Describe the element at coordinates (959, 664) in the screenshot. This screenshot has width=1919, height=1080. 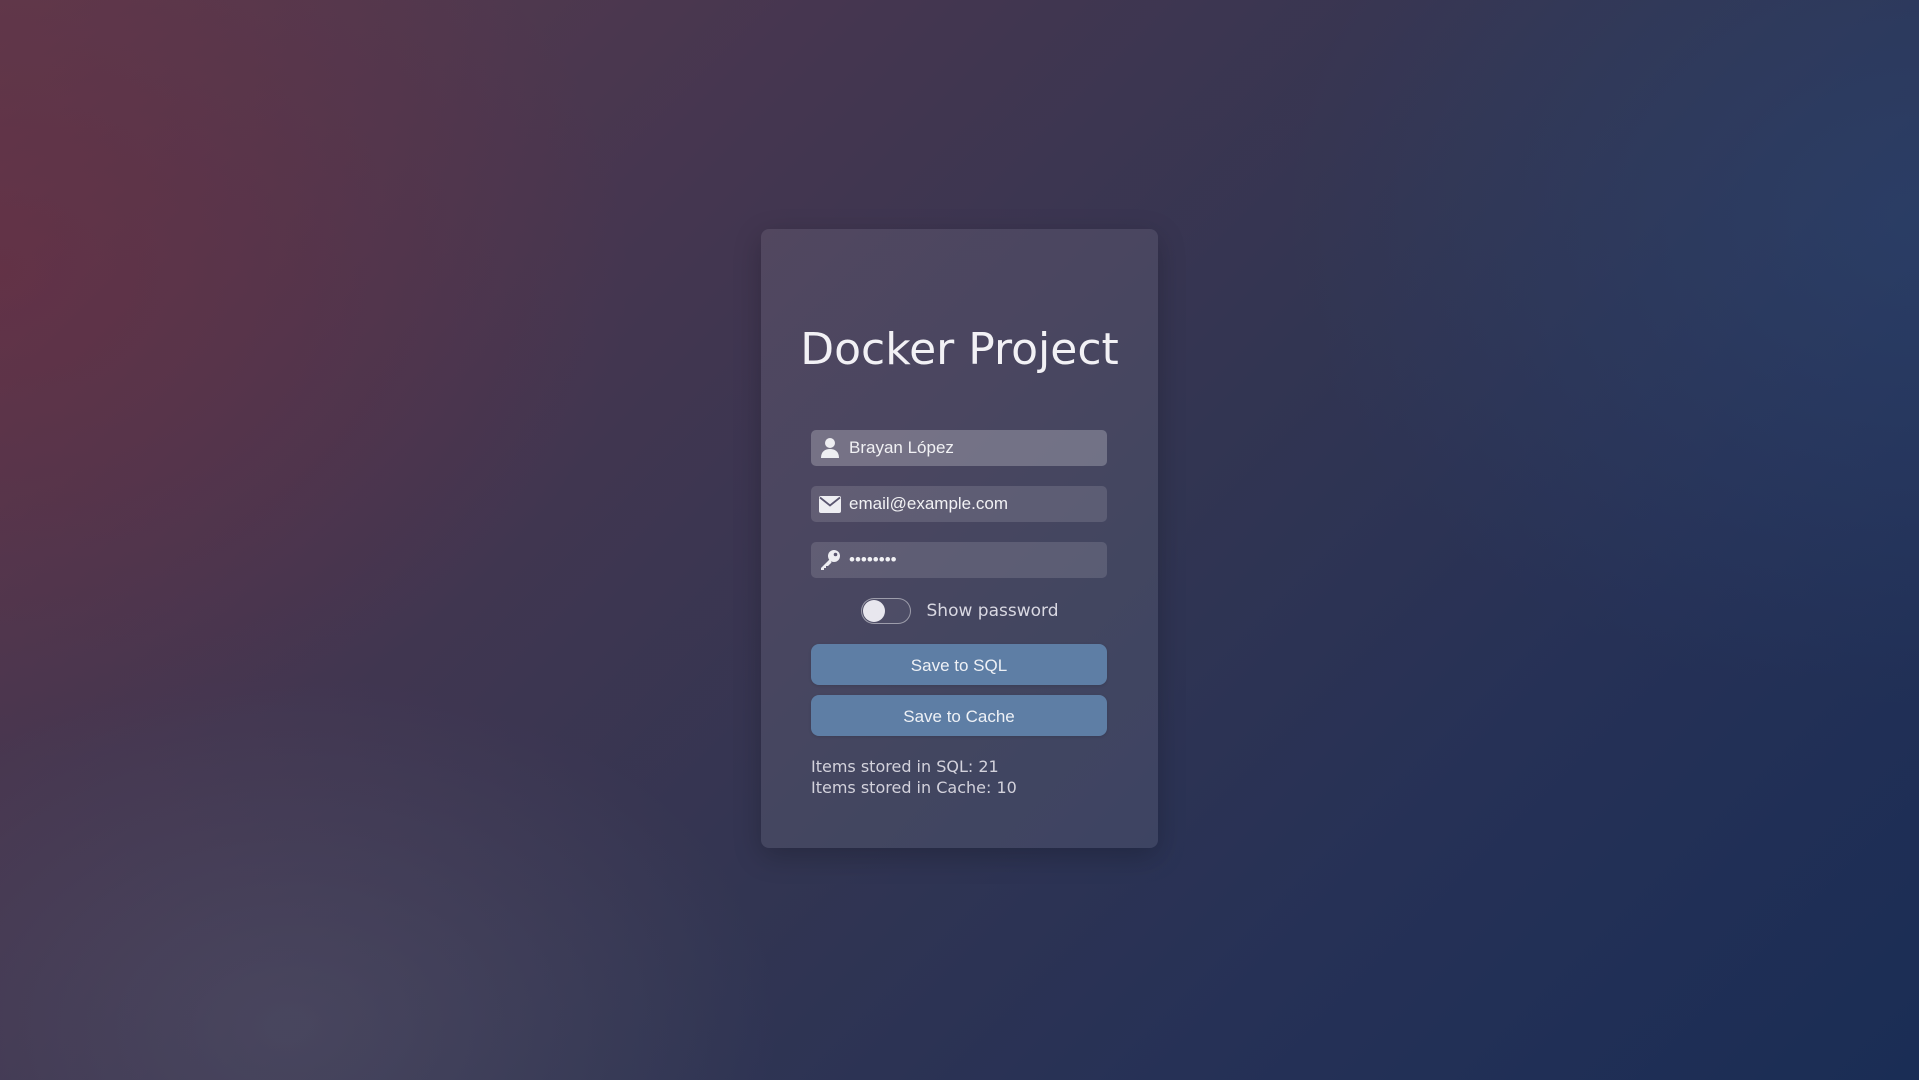
I see `save-to-sql-button: Save to SQL` at that location.